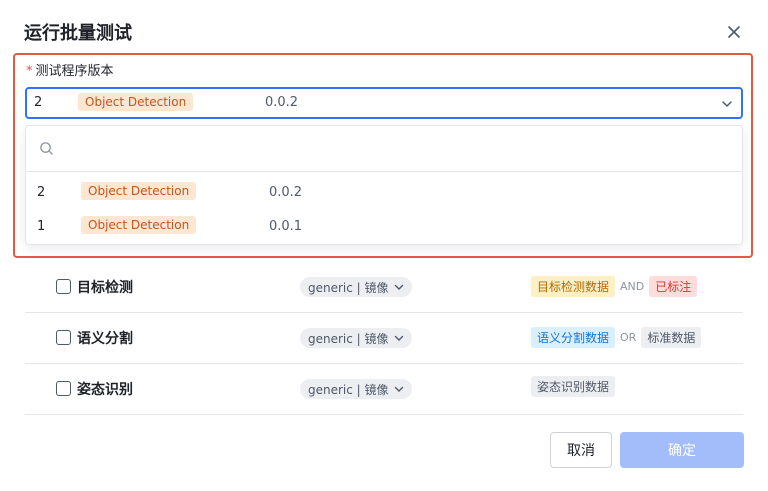 The height and width of the screenshot is (491, 768). What do you see at coordinates (46, 148) in the screenshot?
I see `search-icon` at bounding box center [46, 148].